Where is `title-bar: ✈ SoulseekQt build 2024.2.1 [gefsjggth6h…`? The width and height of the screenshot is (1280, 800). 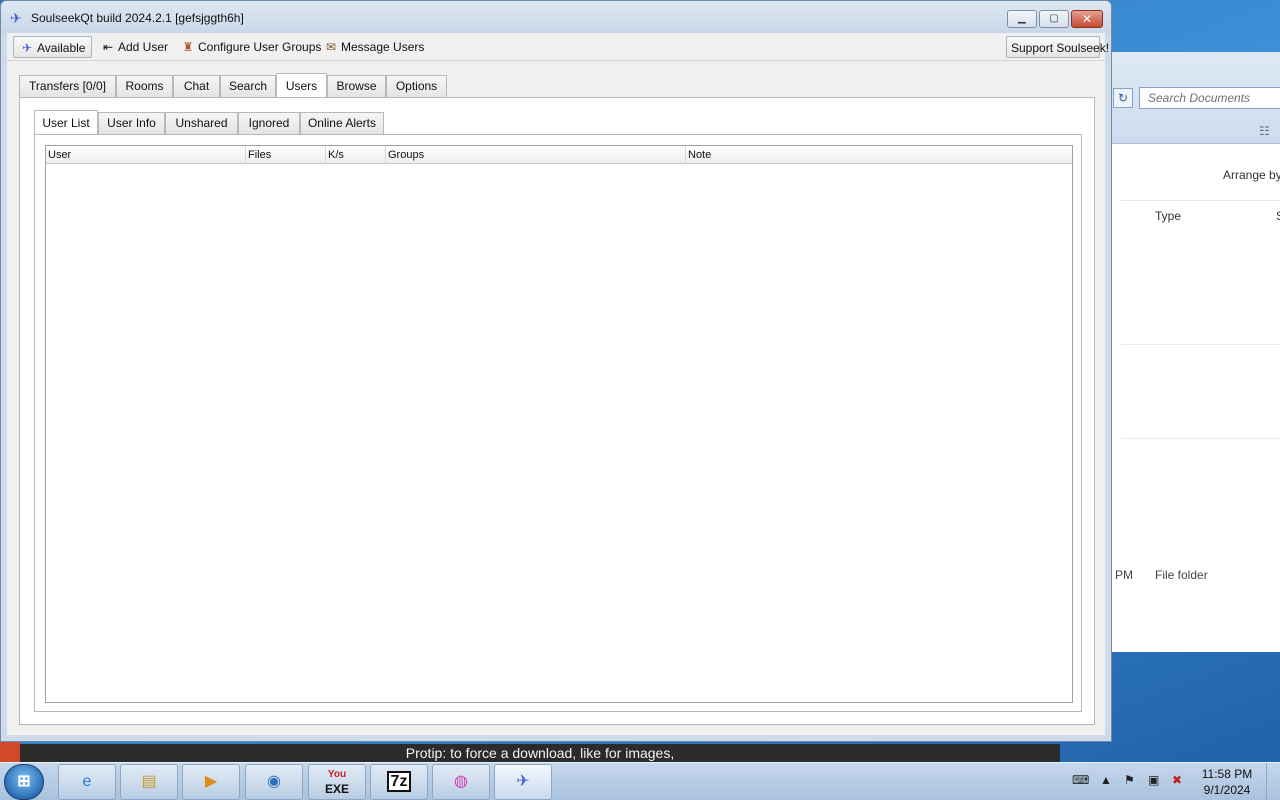 title-bar: ✈ SoulseekQt build 2024.2.1 [gefsjggth6h… is located at coordinates (556, 17).